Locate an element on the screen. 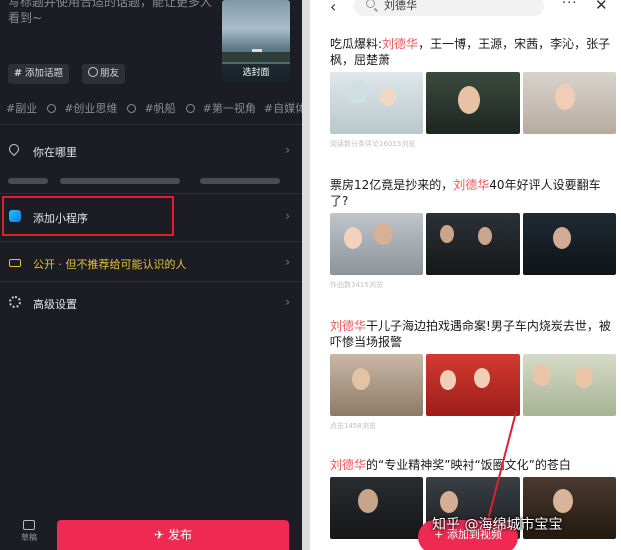 Image resolution: width=621 pixels, height=550 pixels. advanced-settings-row: 高级设置 › is located at coordinates (151, 303).